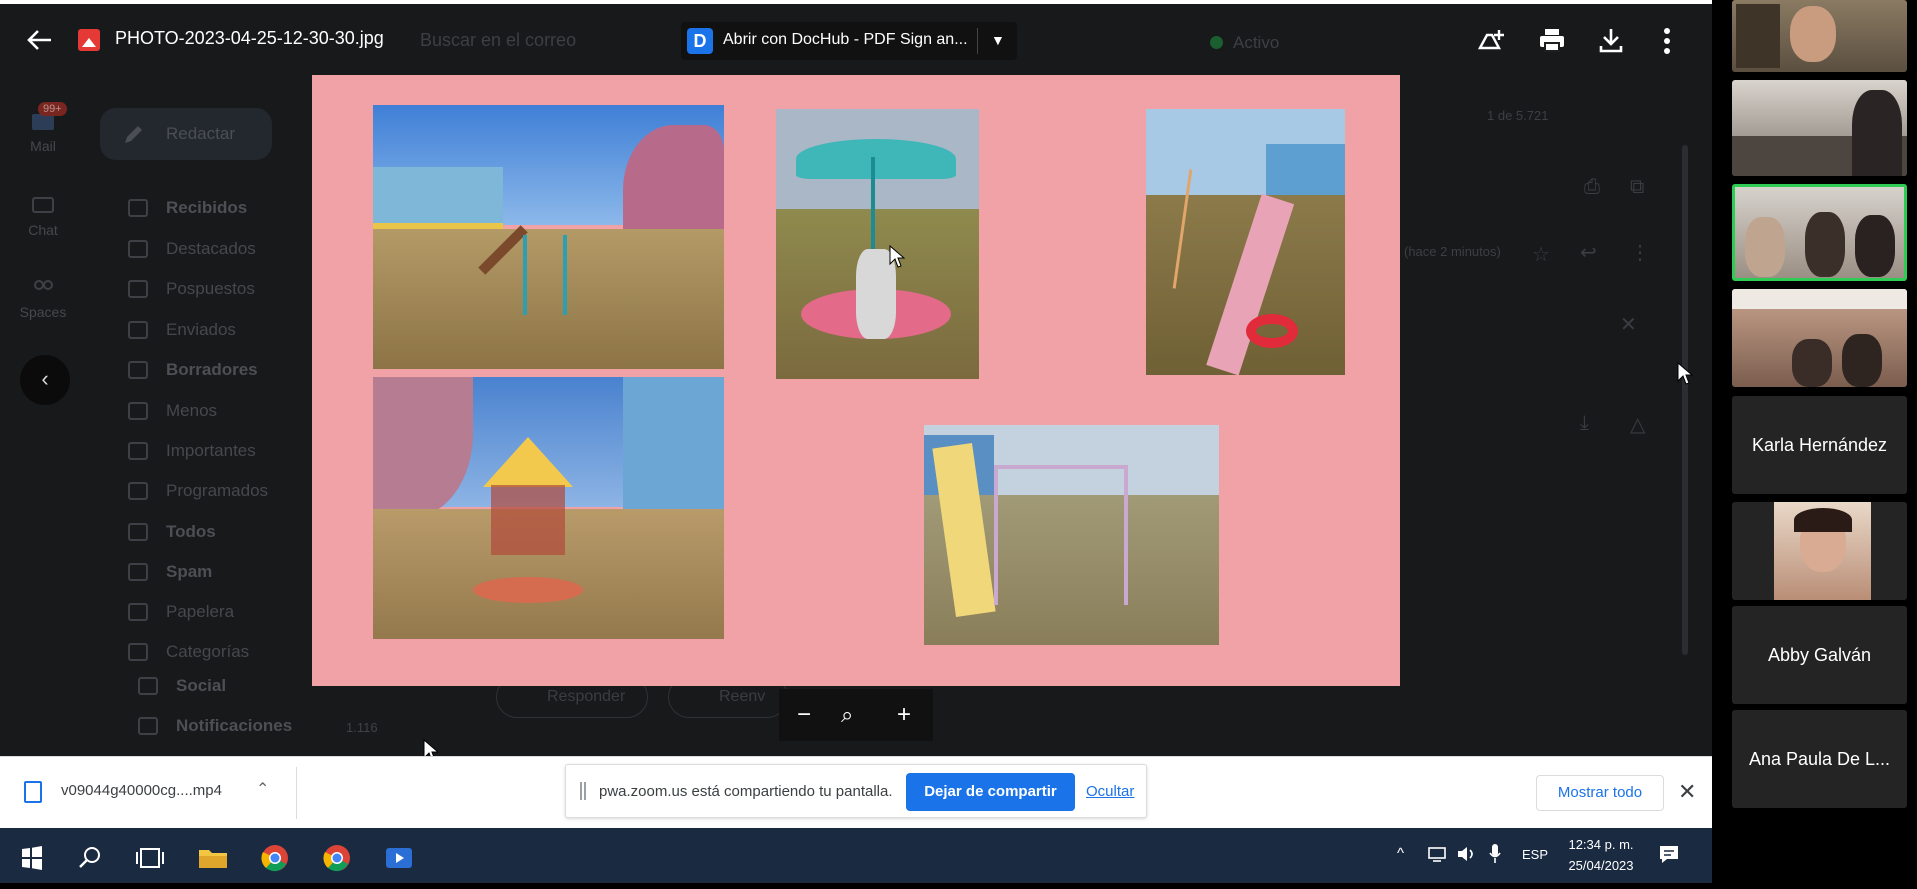  Describe the element at coordinates (258, 726) in the screenshot. I see `folder-notificaciones: Notificaciones` at that location.